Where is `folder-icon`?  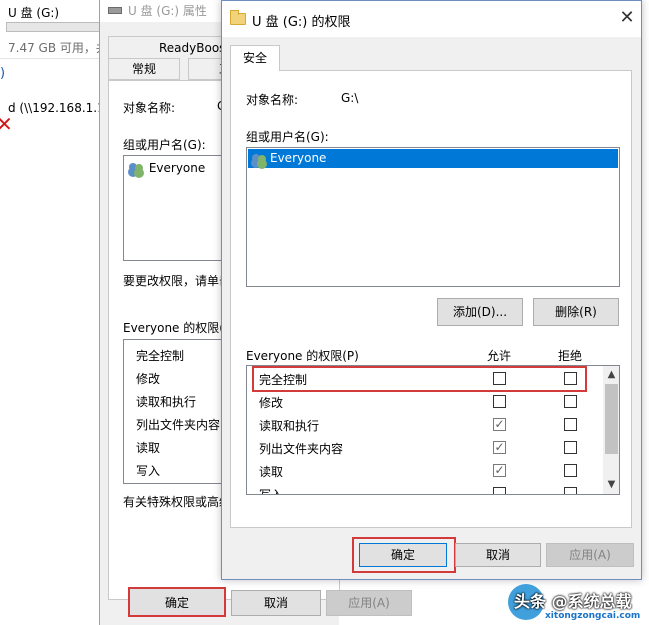
folder-icon is located at coordinates (238, 17).